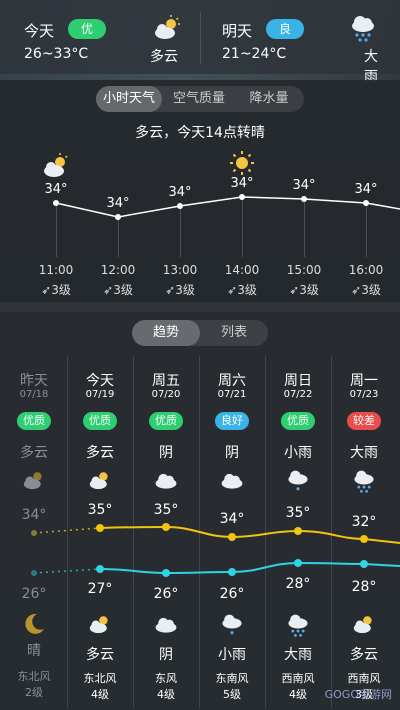  What do you see at coordinates (87, 29) in the screenshot?
I see `today-aqi-badge: 优` at bounding box center [87, 29].